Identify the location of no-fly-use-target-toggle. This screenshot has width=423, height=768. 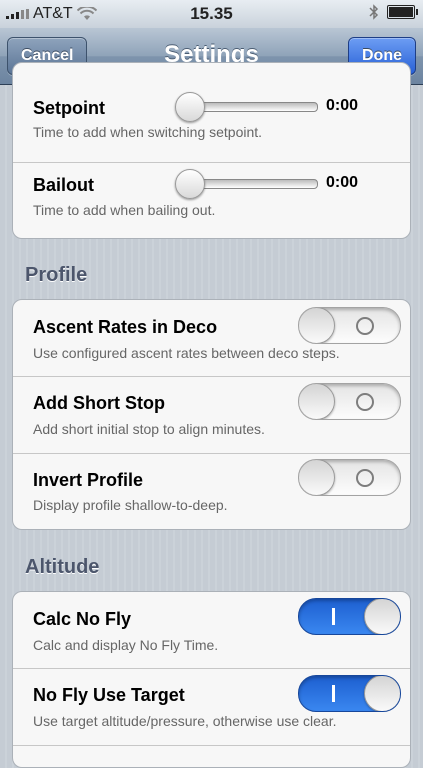
(349, 693).